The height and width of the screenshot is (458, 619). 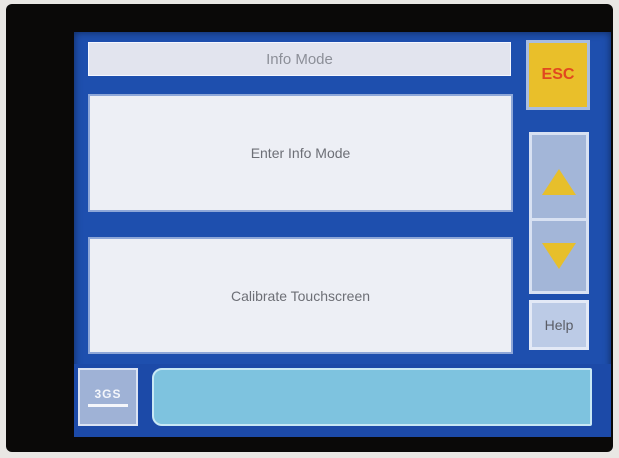 I want to click on up-arrow-icon, so click(x=559, y=182).